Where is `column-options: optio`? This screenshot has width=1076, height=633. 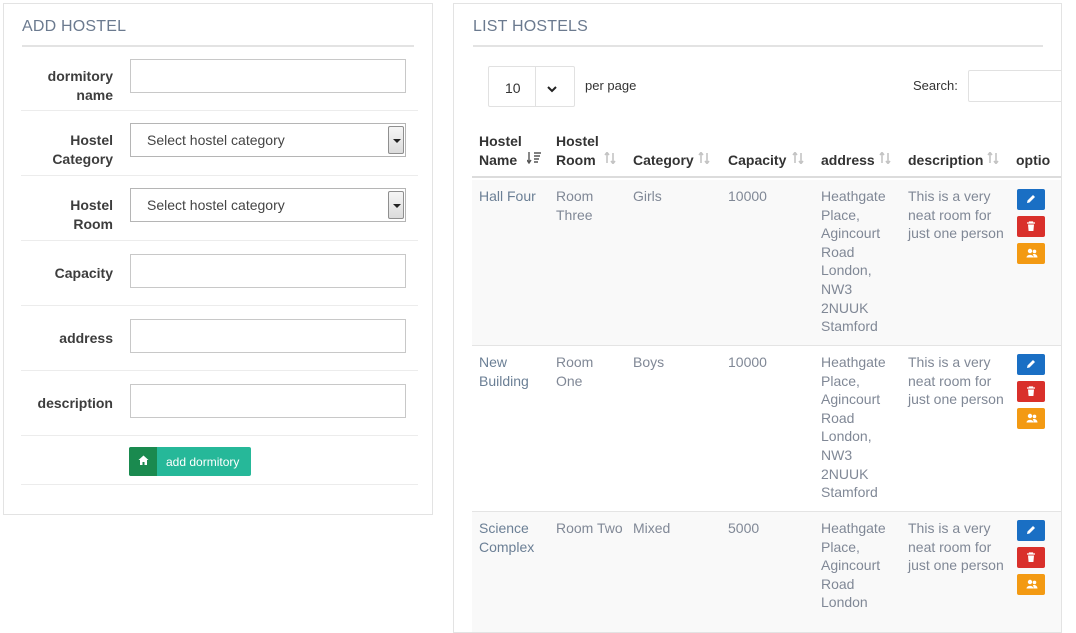
column-options: optio is located at coordinates (1033, 160).